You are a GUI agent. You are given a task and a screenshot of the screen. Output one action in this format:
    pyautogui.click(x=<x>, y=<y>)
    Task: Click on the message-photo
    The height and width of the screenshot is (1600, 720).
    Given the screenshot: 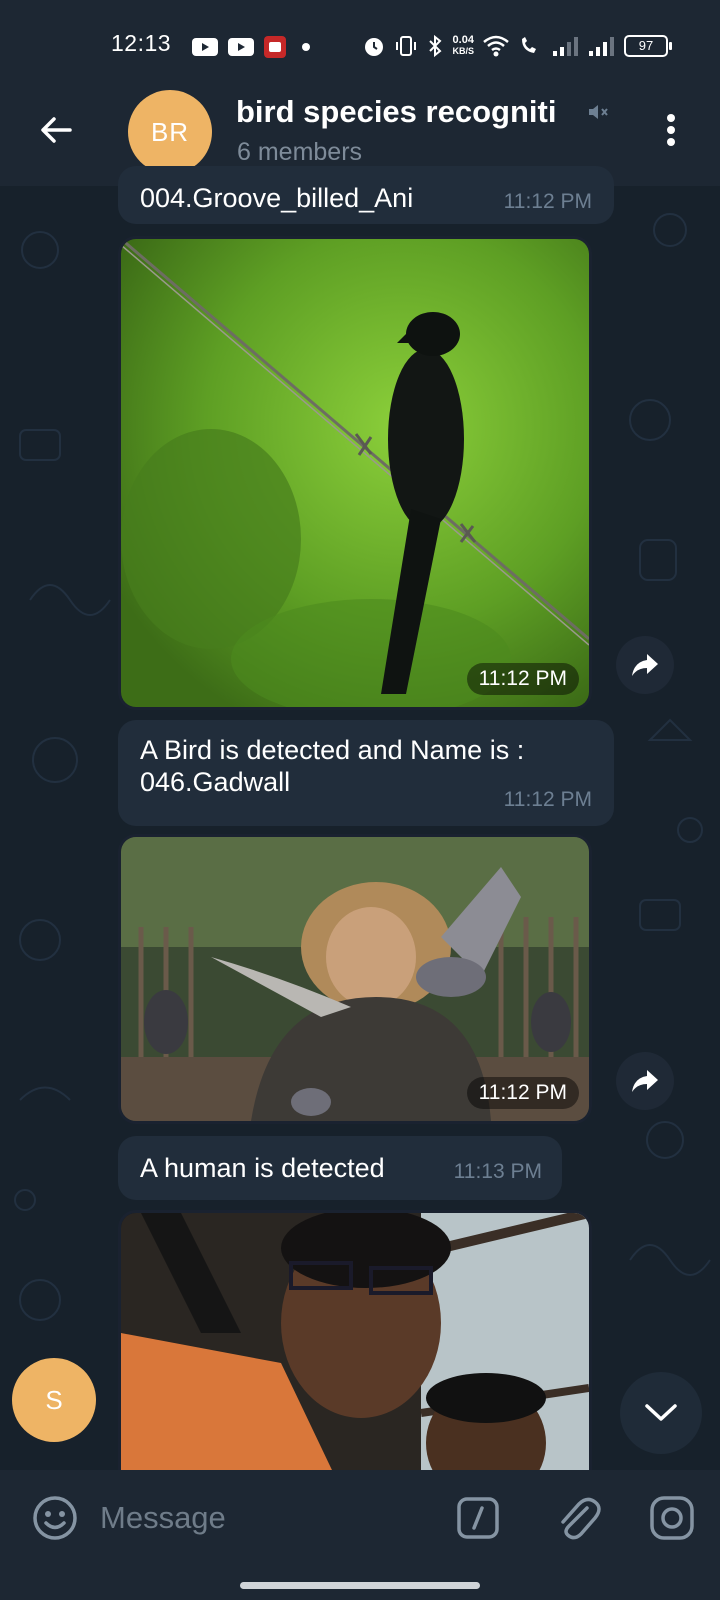 What is the action you would take?
    pyautogui.click(x=355, y=1348)
    